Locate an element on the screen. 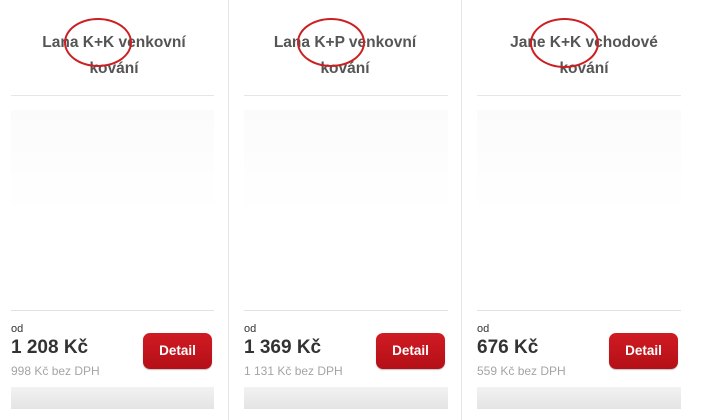 The image size is (714, 420). product-title: Lana K+P venkovní kování is located at coordinates (345, 56).